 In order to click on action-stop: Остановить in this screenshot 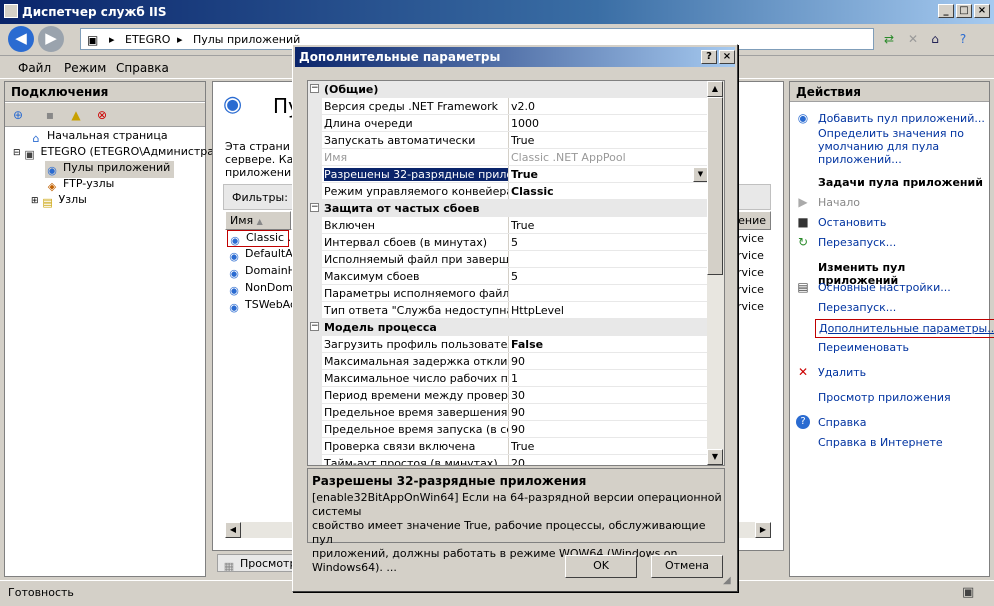, I will do `click(852, 222)`.